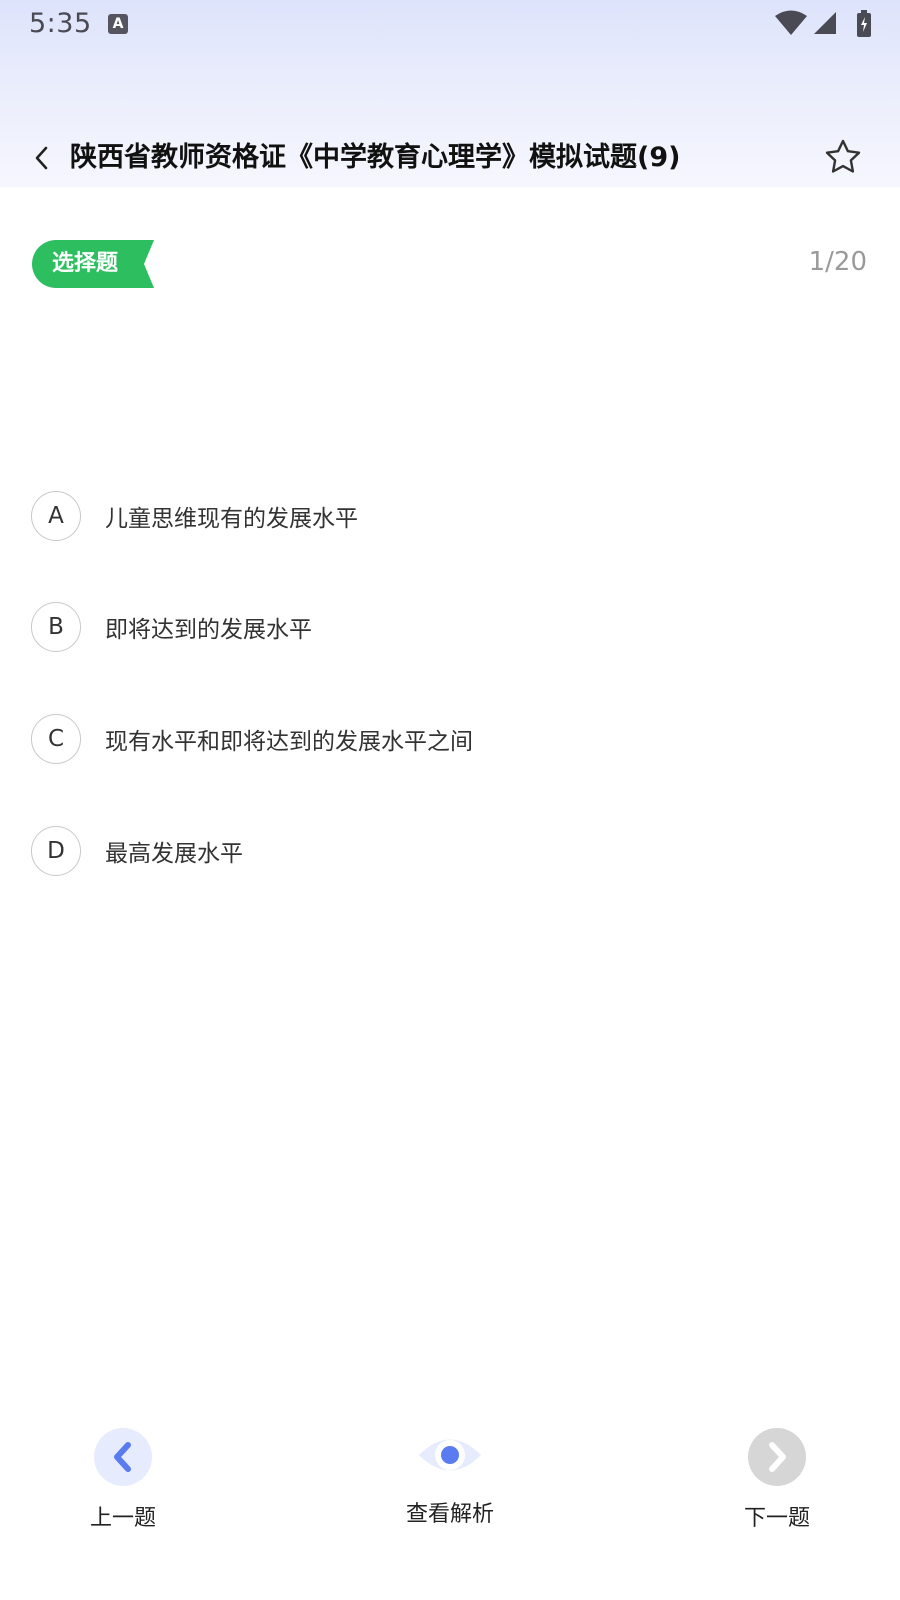 This screenshot has width=900, height=1600. Describe the element at coordinates (791, 22) in the screenshot. I see `wifi-icon` at that location.